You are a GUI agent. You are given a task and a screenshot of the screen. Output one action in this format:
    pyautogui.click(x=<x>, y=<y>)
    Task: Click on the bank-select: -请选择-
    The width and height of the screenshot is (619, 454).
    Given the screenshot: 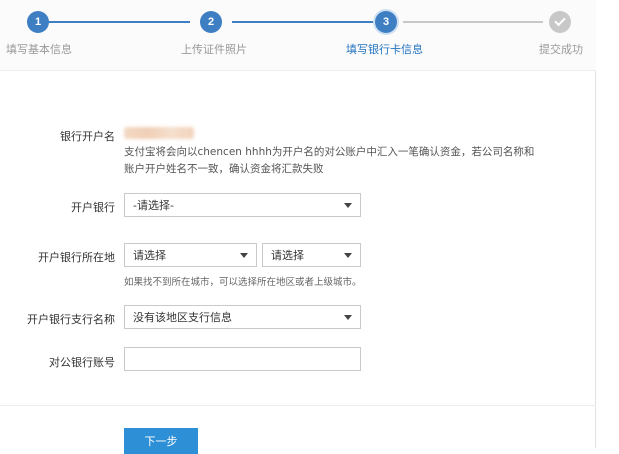 What is the action you would take?
    pyautogui.click(x=242, y=205)
    